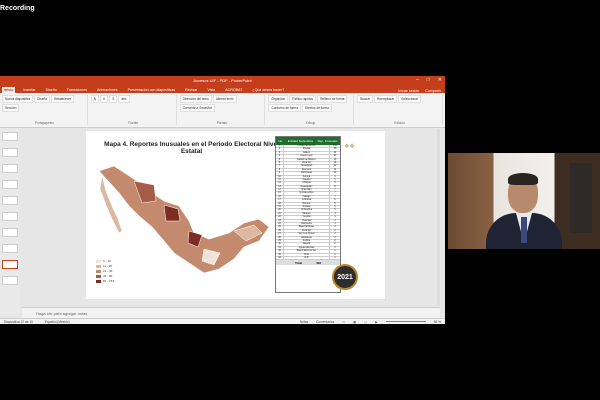  Describe the element at coordinates (335, 146) in the screenshot. I see `table-cell: 153` at that location.